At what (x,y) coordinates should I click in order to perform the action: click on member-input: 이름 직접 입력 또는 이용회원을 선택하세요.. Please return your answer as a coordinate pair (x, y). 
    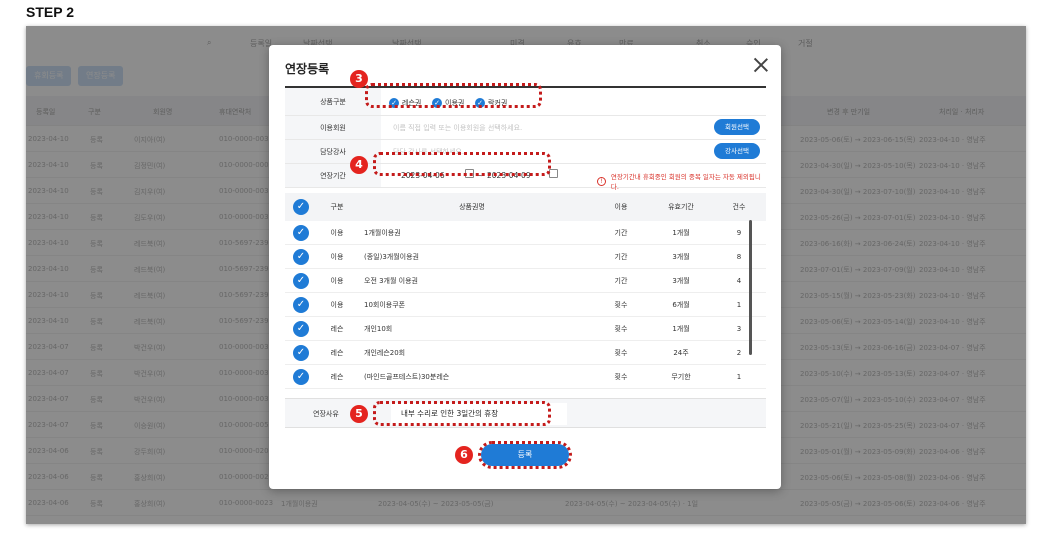
    Looking at the image, I should click on (457, 128).